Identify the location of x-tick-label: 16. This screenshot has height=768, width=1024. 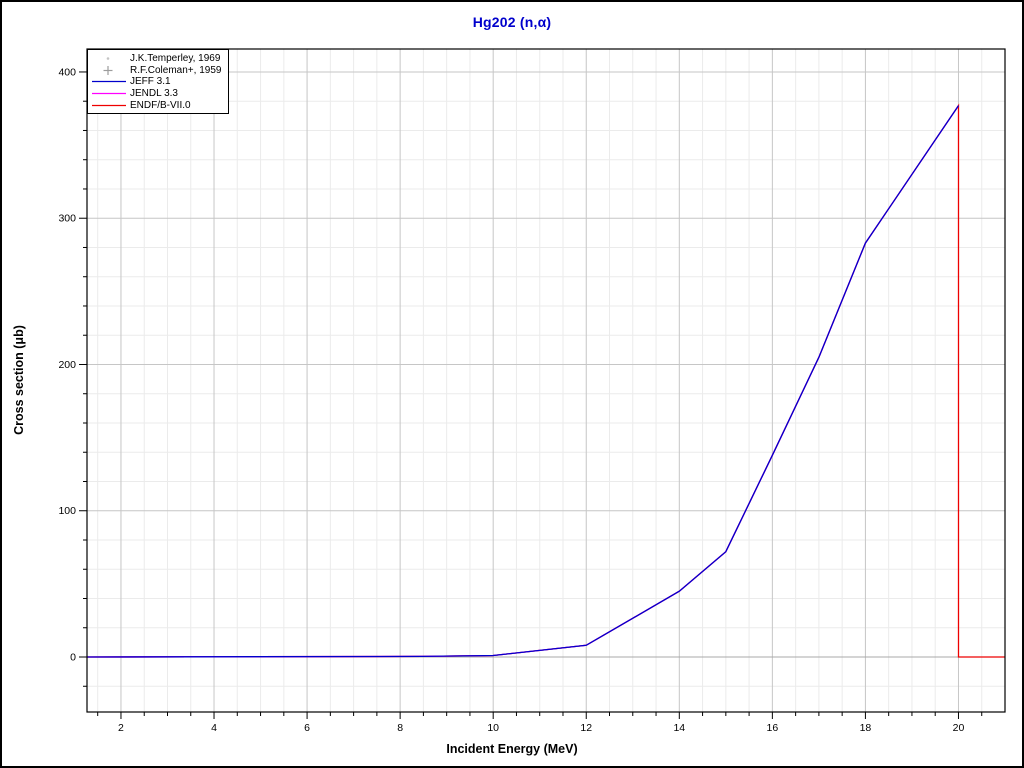
(773, 728).